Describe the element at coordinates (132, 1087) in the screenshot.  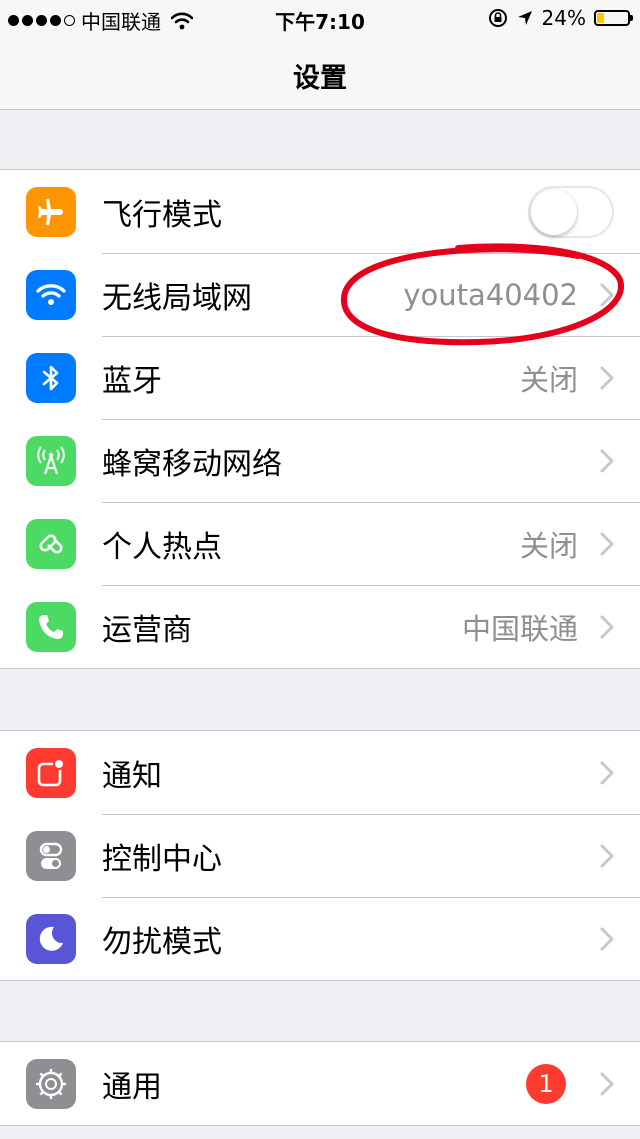
I see `row-label: 通用` at that location.